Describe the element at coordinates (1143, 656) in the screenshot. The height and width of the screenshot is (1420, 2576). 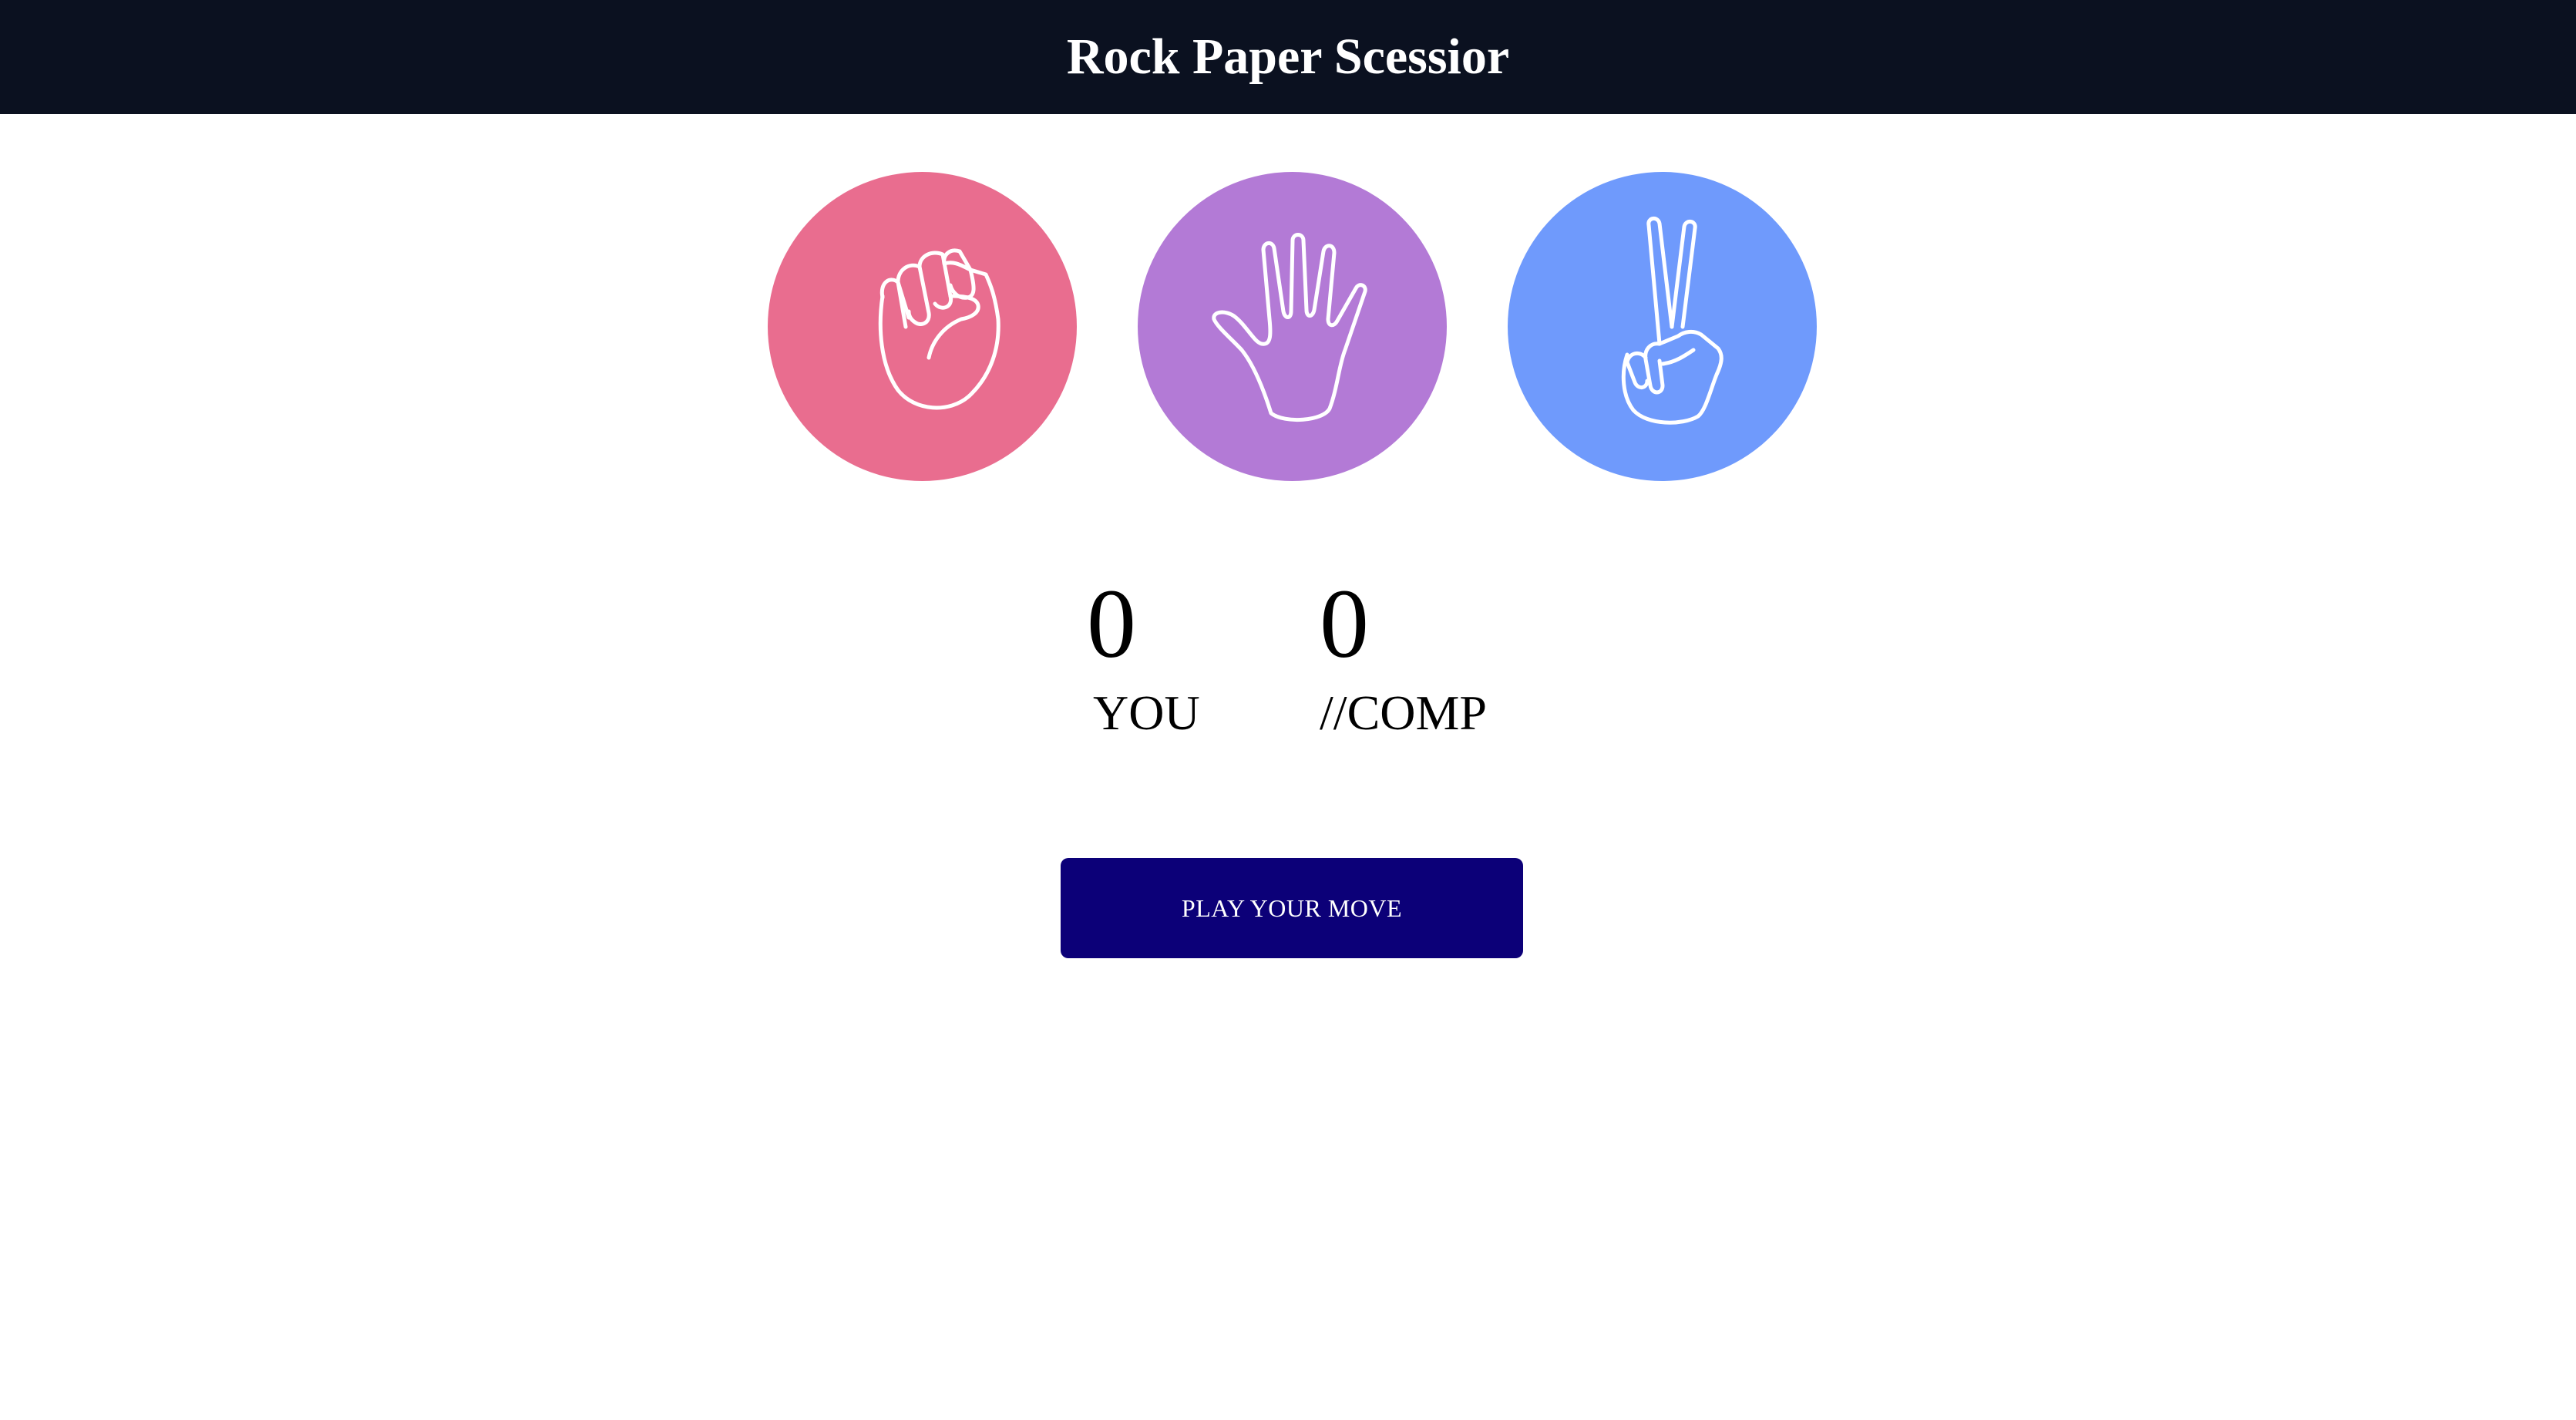
I see `player-score: 0 YOU` at that location.